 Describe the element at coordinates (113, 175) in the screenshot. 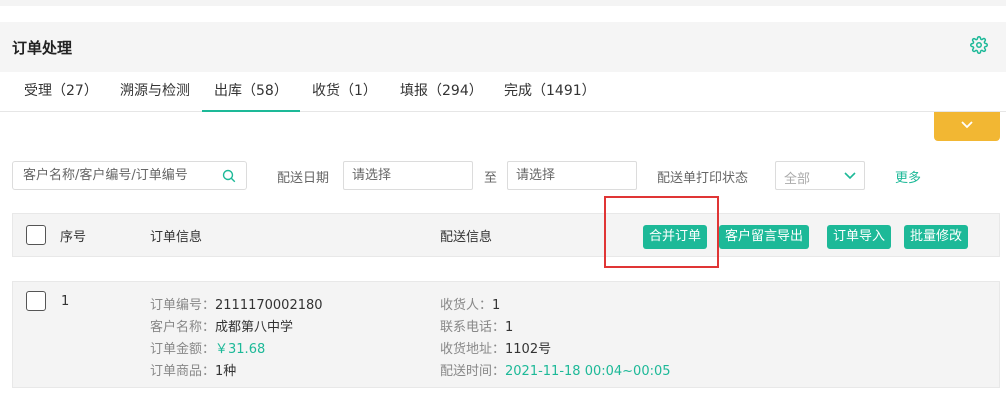

I see `search-input` at that location.